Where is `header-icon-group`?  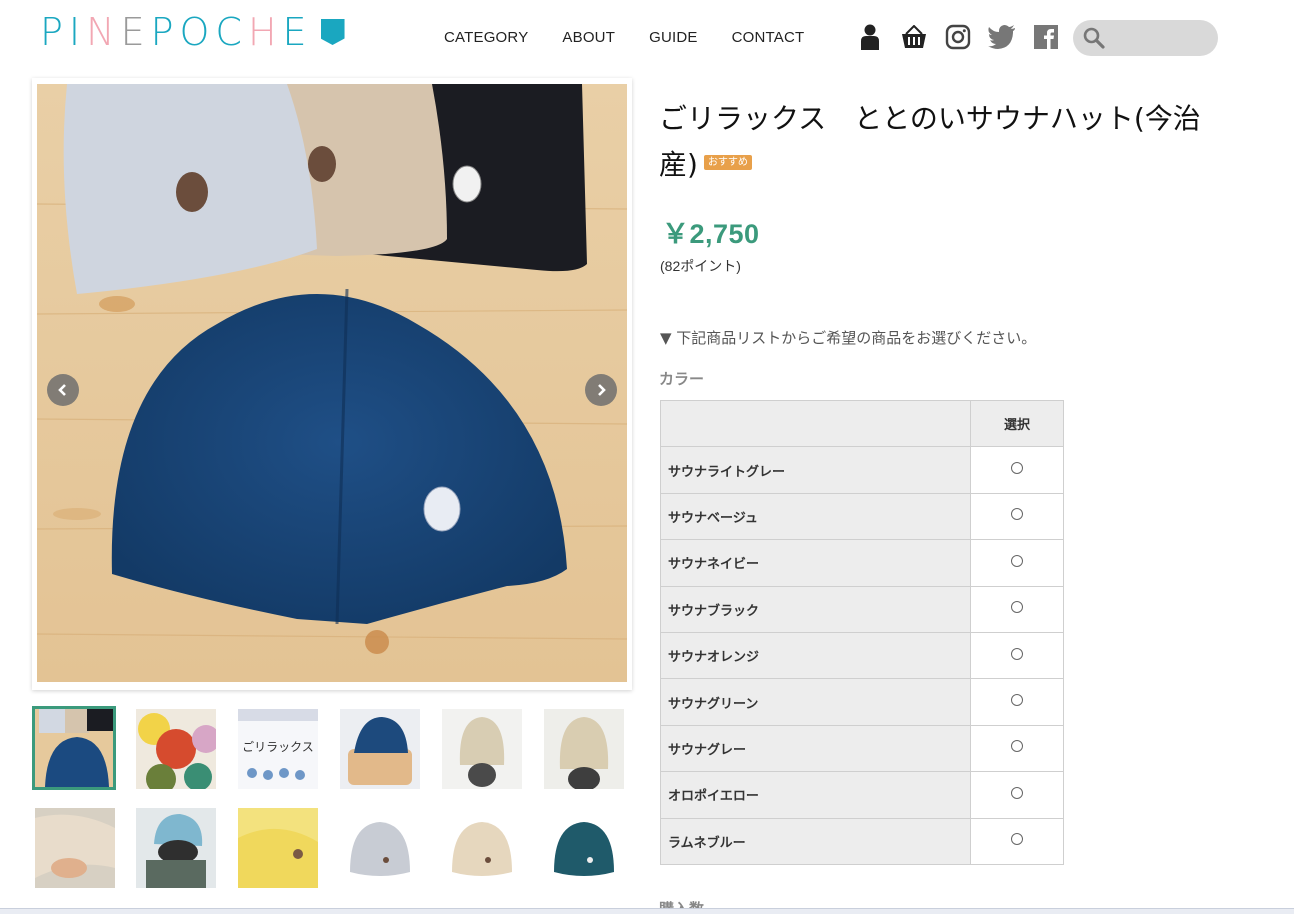
header-icon-group is located at coordinates (966, 37).